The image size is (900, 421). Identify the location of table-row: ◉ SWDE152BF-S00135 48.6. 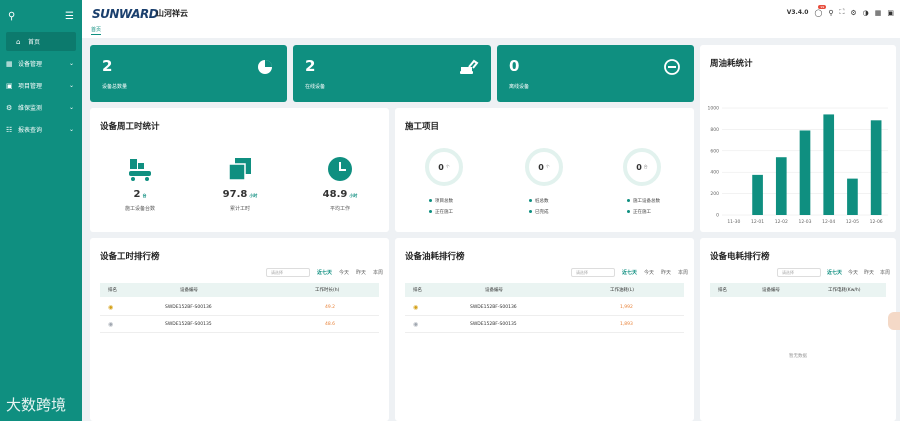
(239, 324).